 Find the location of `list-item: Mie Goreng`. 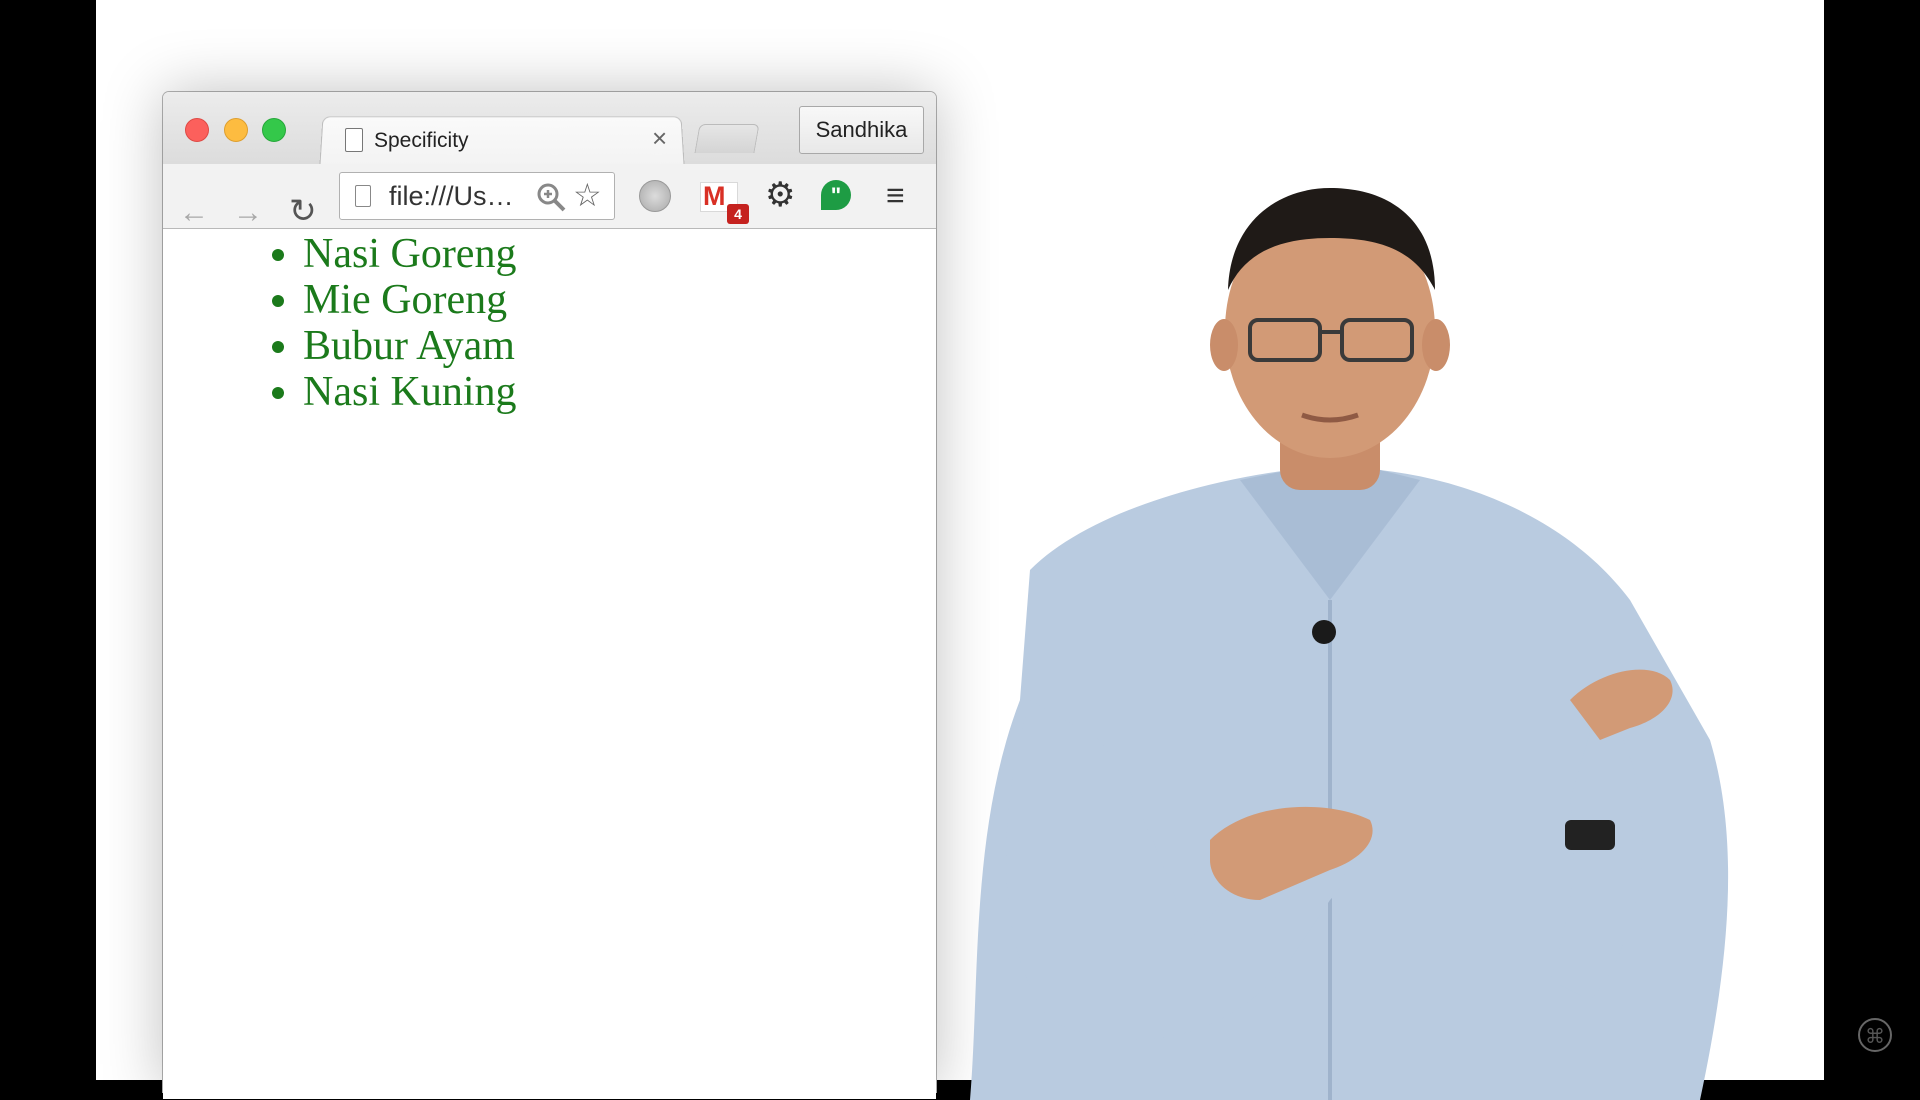

list-item: Mie Goreng is located at coordinates (410, 300).